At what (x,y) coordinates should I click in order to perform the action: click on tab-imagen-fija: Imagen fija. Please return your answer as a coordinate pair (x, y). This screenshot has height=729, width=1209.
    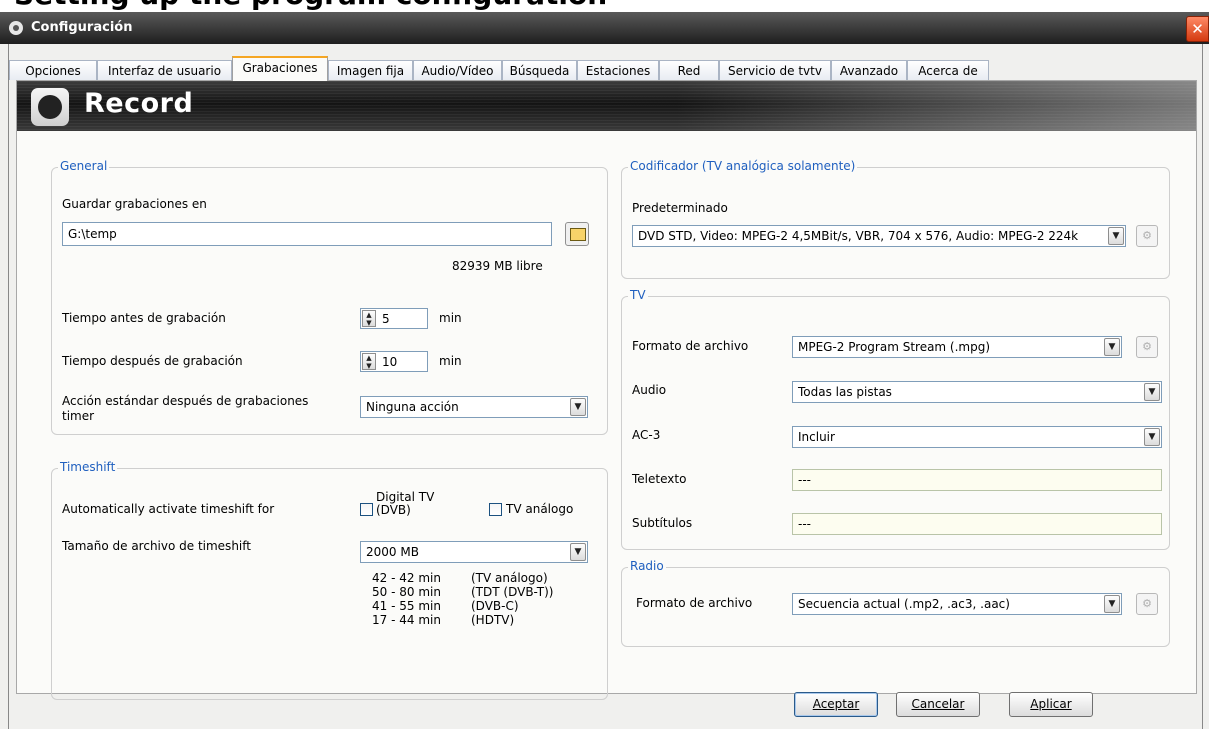
    Looking at the image, I should click on (370, 70).